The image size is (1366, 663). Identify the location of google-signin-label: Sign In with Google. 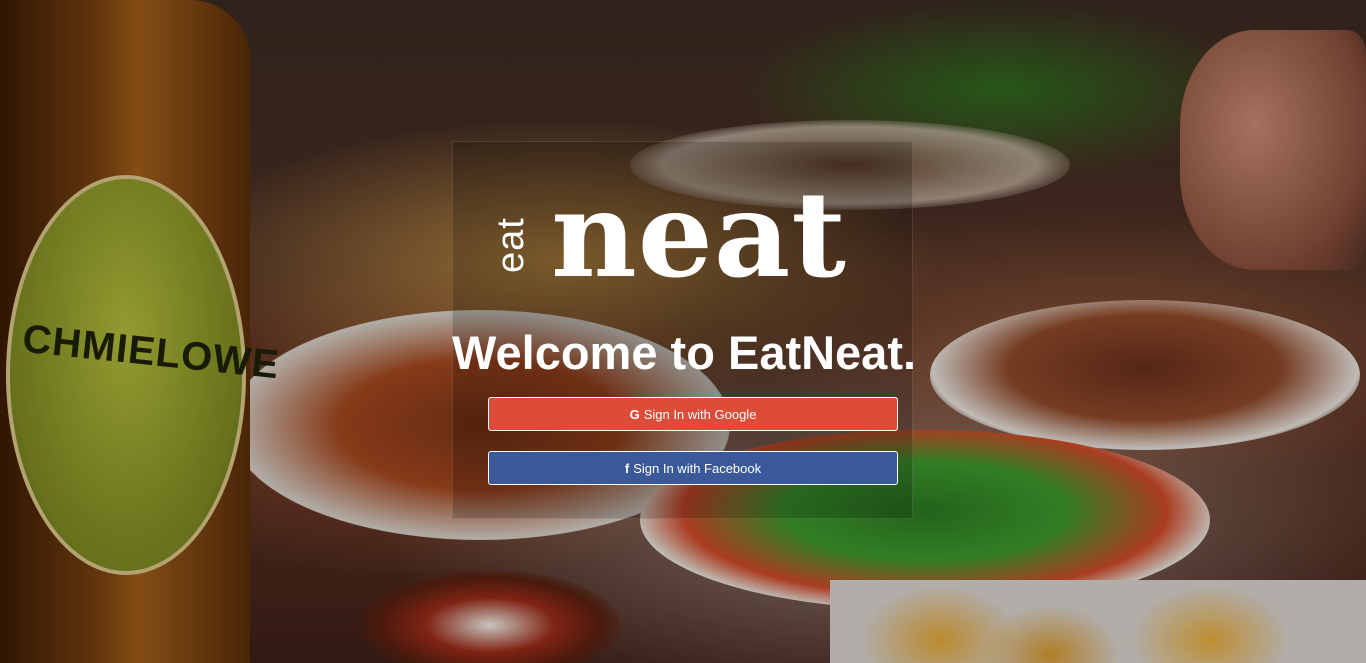
(700, 414).